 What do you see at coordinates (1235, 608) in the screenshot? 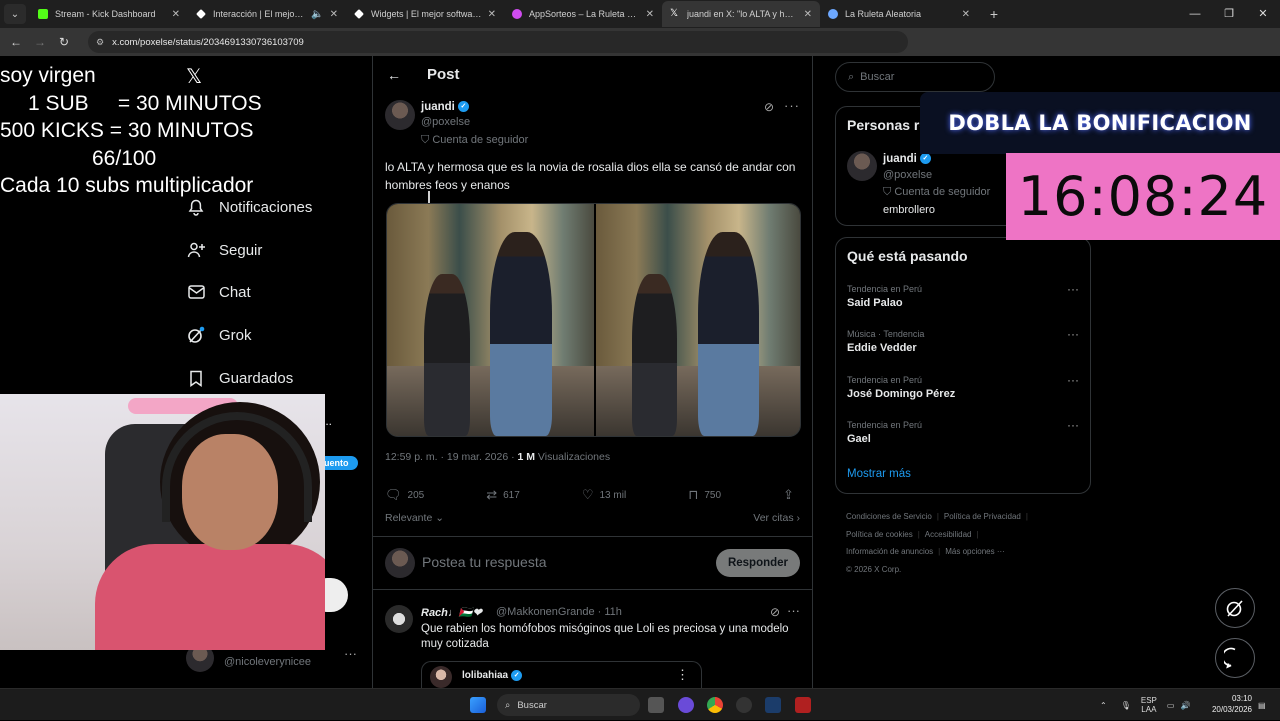
I see `grok-fab` at bounding box center [1235, 608].